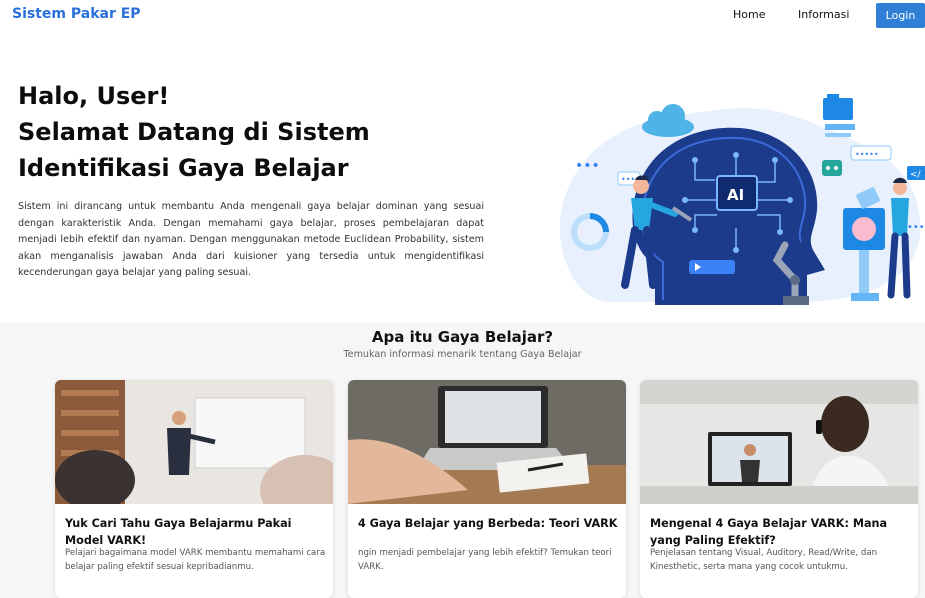 This screenshot has width=925, height=598. Describe the element at coordinates (832, 168) in the screenshot. I see `robot-icon` at that location.